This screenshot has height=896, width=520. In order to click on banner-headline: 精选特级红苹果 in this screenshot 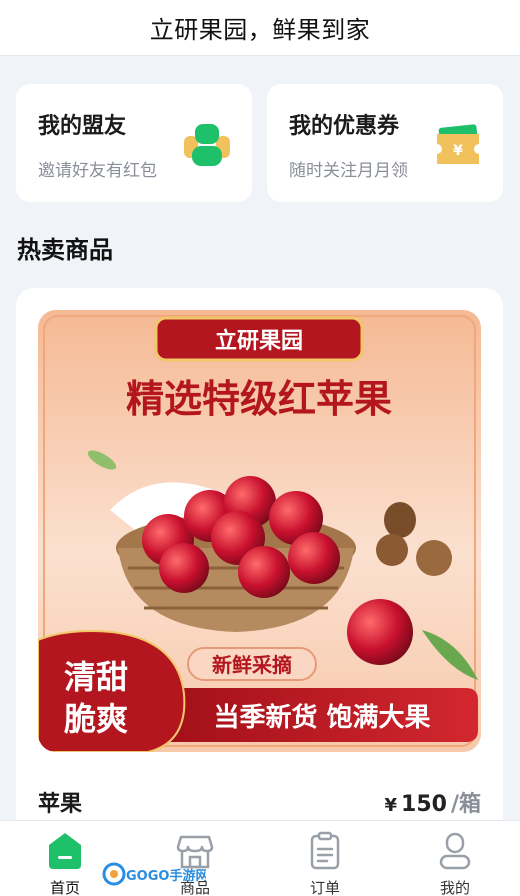, I will do `click(259, 399)`.